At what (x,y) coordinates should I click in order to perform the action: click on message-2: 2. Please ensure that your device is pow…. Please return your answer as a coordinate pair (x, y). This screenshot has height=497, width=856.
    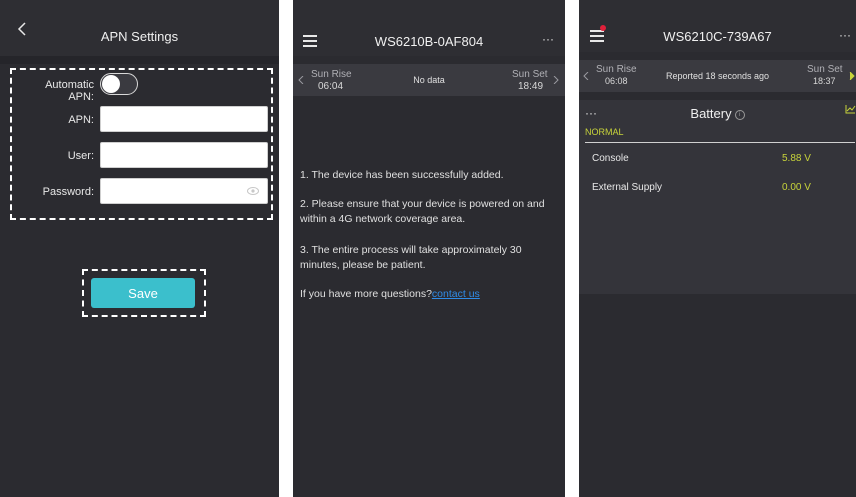
    Looking at the image, I should click on (422, 211).